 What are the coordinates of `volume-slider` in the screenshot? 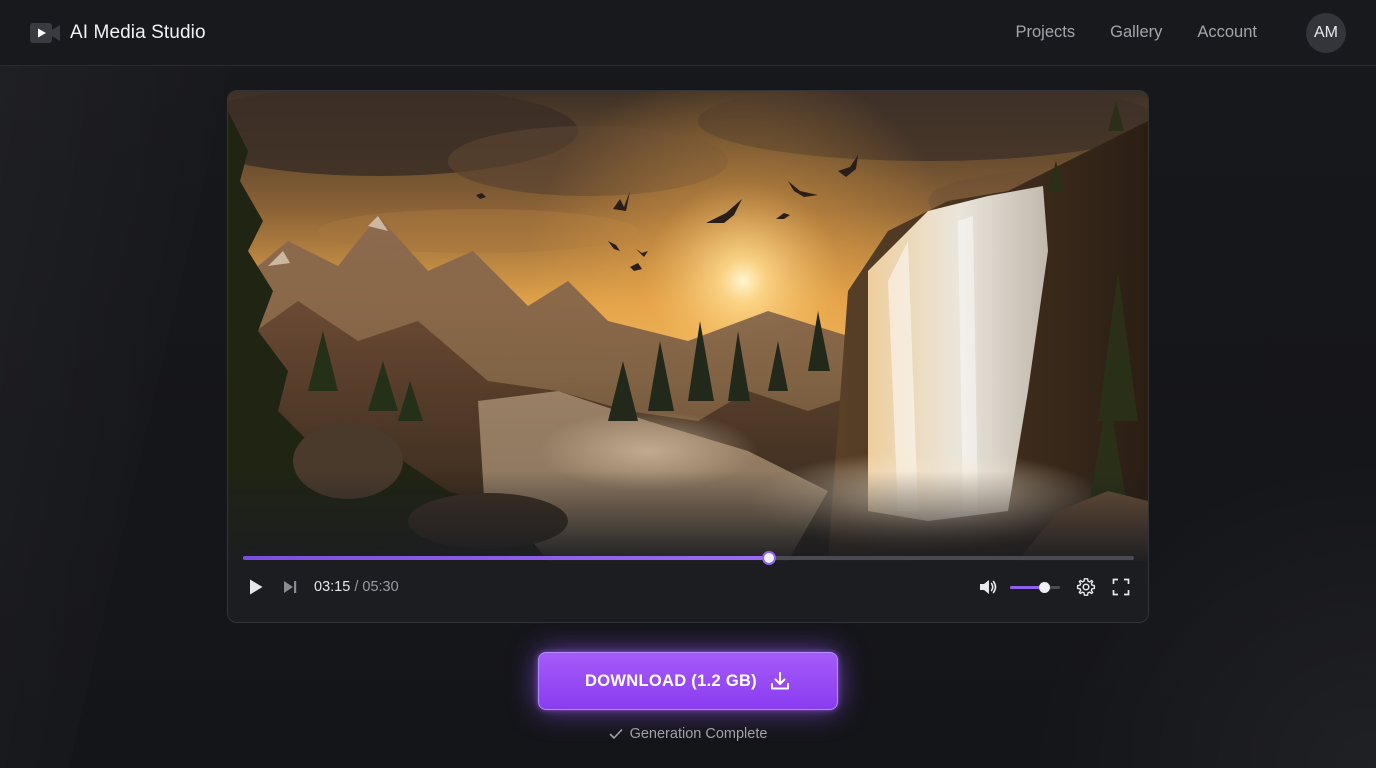 It's located at (1035, 587).